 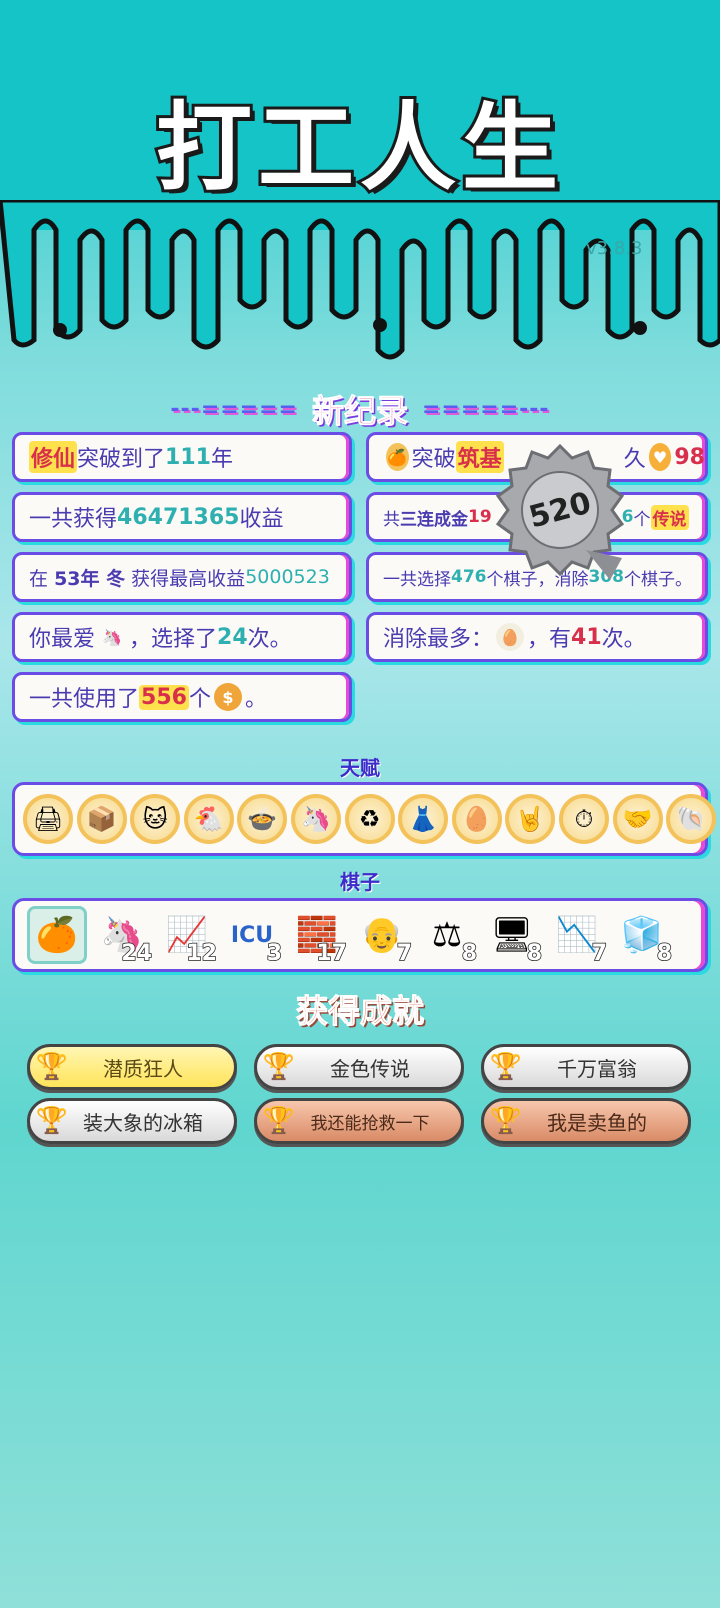 What do you see at coordinates (221, 459) in the screenshot?
I see `record-text: 年` at bounding box center [221, 459].